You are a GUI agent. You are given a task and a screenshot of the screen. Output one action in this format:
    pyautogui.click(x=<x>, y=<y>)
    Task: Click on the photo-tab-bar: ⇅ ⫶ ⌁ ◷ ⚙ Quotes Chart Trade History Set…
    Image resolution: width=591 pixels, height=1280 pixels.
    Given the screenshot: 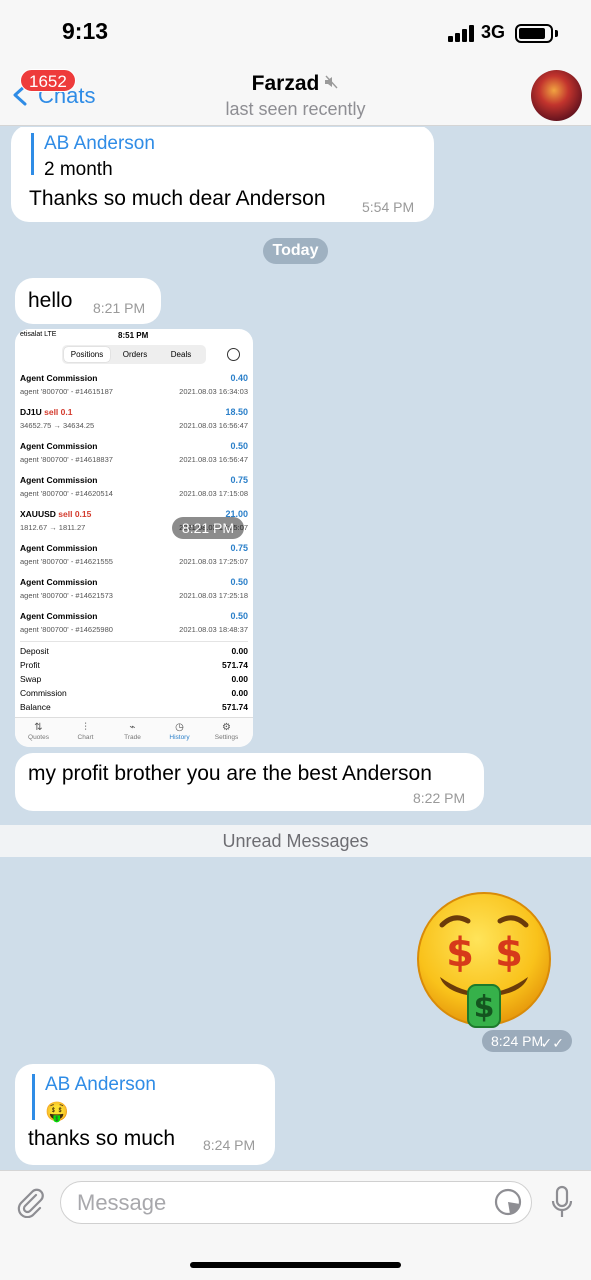 What is the action you would take?
    pyautogui.click(x=134, y=732)
    